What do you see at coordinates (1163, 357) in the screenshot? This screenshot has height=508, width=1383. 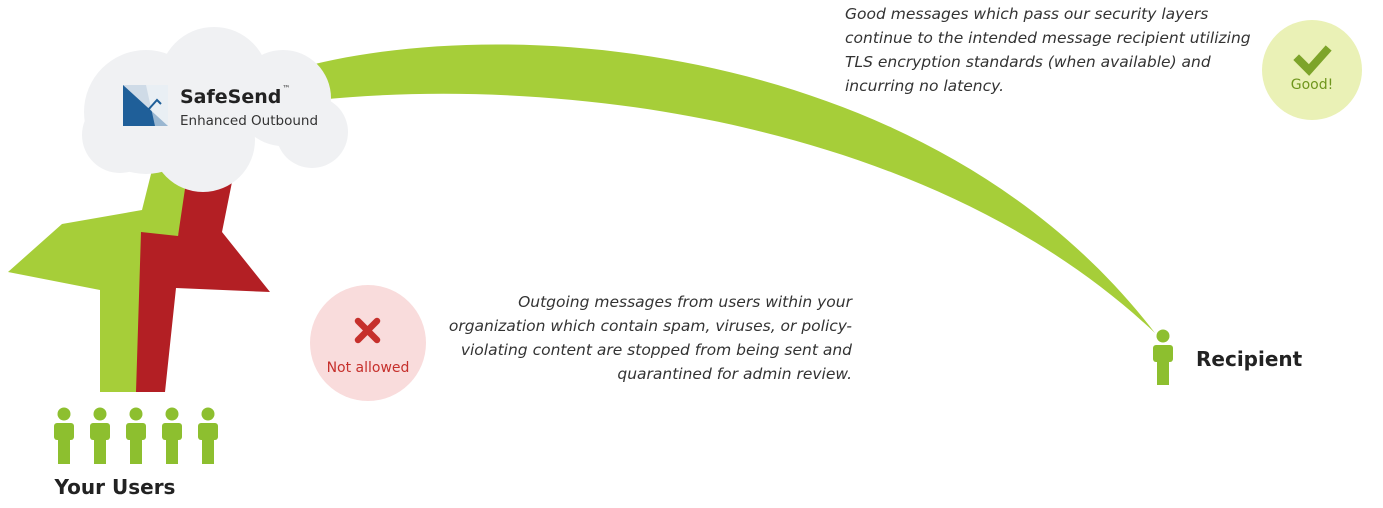 I see `recipient-person-icon` at bounding box center [1163, 357].